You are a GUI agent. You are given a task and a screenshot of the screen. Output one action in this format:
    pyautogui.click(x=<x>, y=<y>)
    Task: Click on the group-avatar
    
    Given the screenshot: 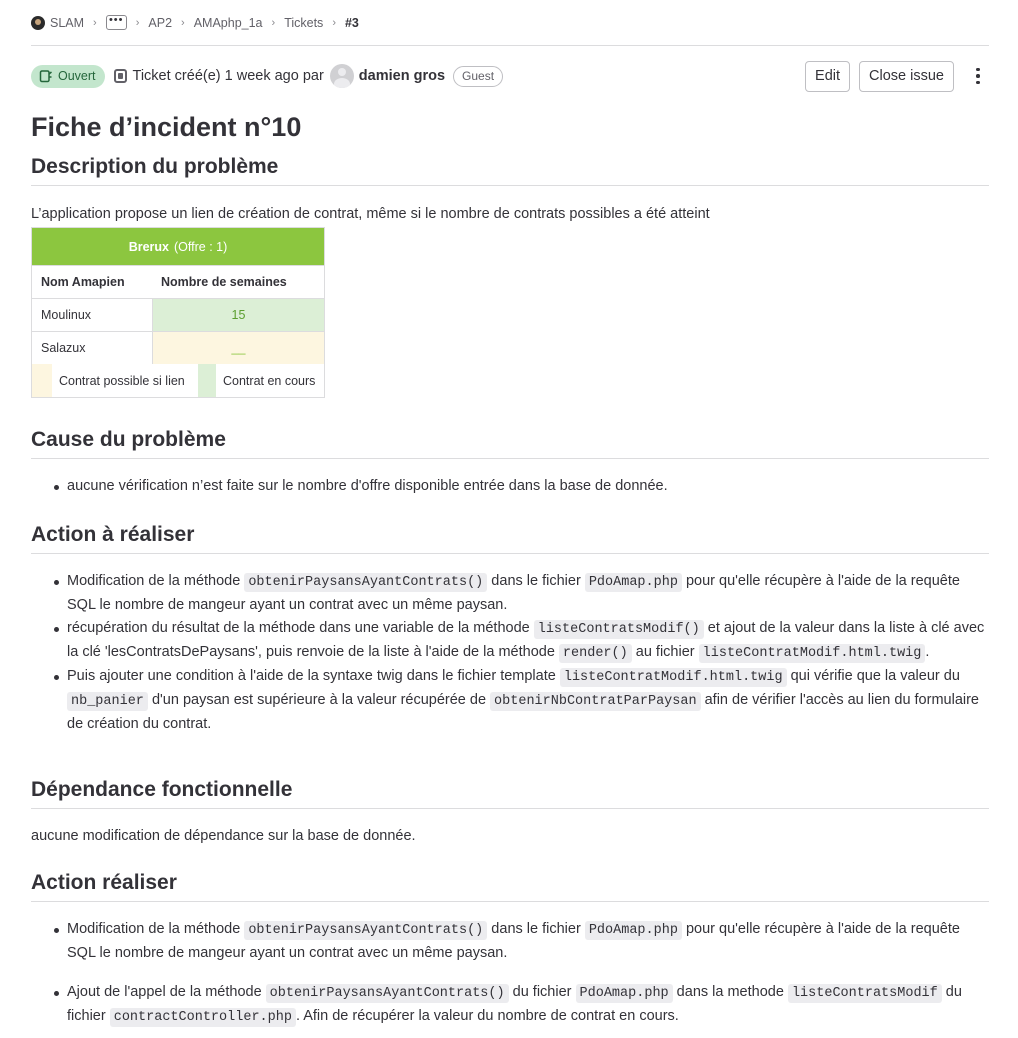 What is the action you would take?
    pyautogui.click(x=38, y=22)
    